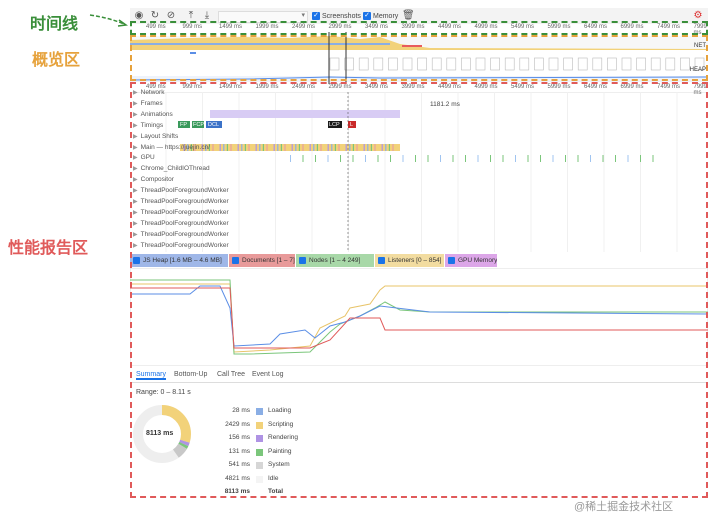 The image size is (718, 516). What do you see at coordinates (341, 16) in the screenshot?
I see `screenshots-label: Screenshots` at bounding box center [341, 16].